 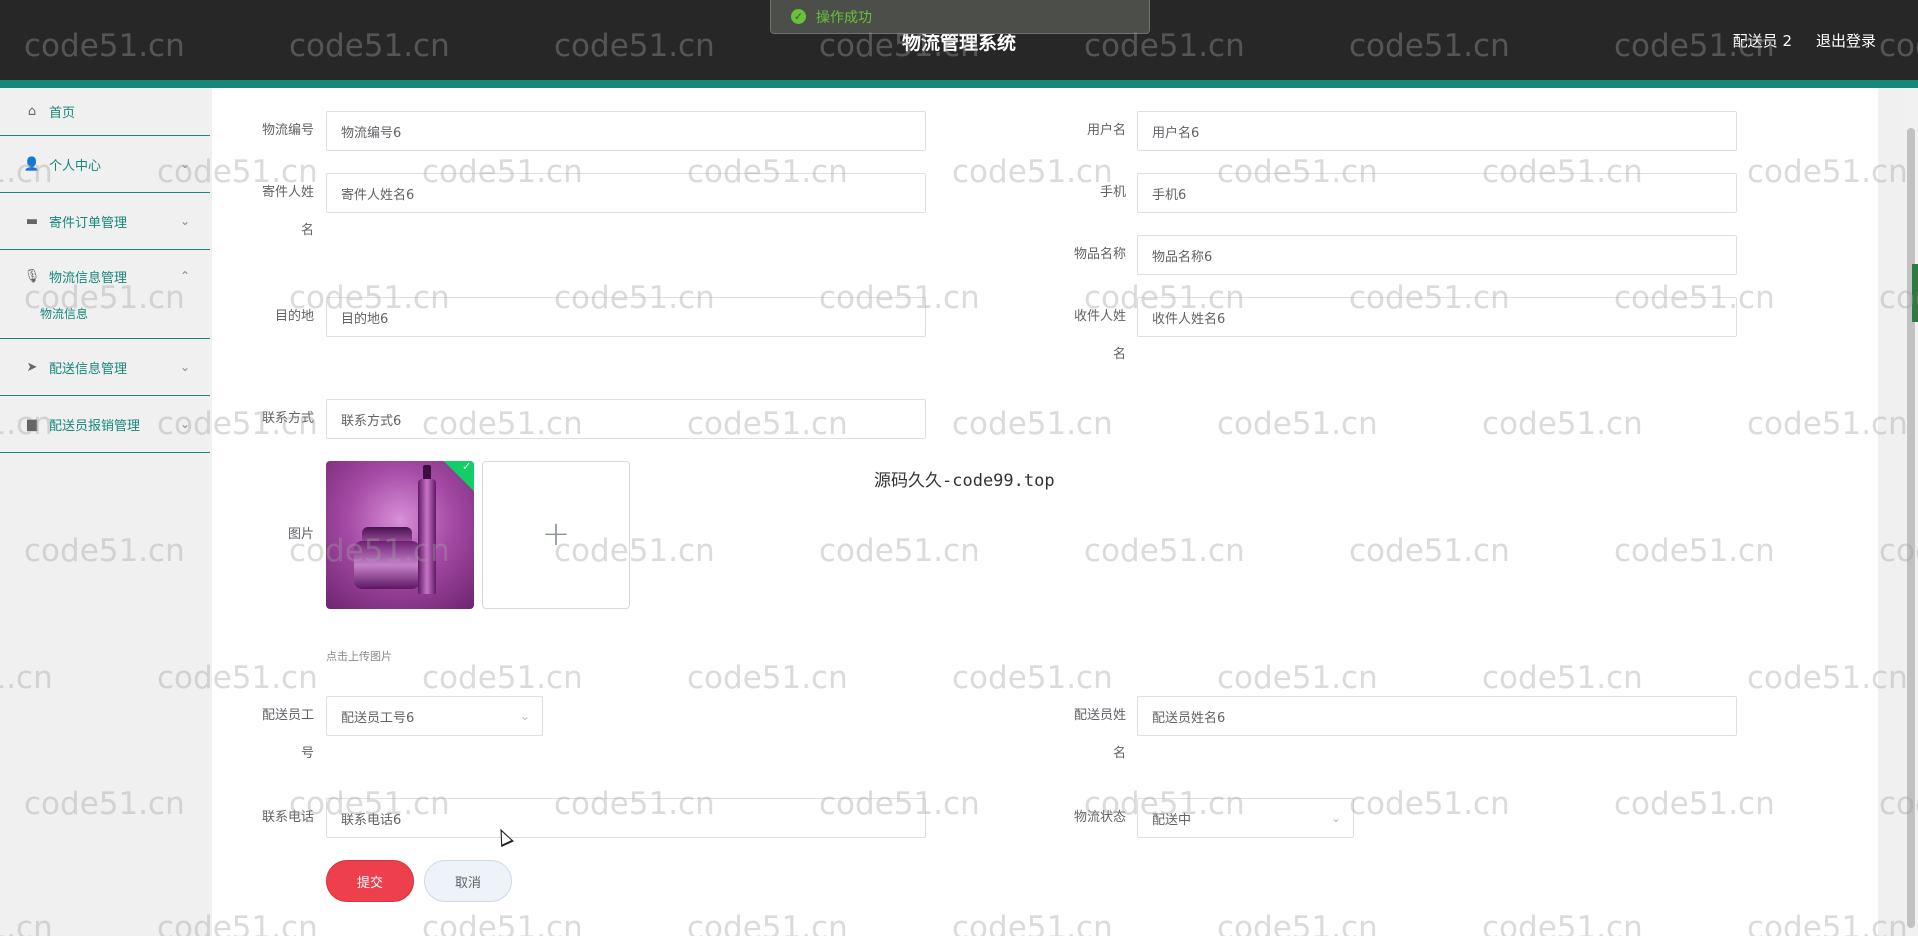 I want to click on sidebar-item-logistics: 🎙 物流信息管理 ⌃, so click(x=105, y=276).